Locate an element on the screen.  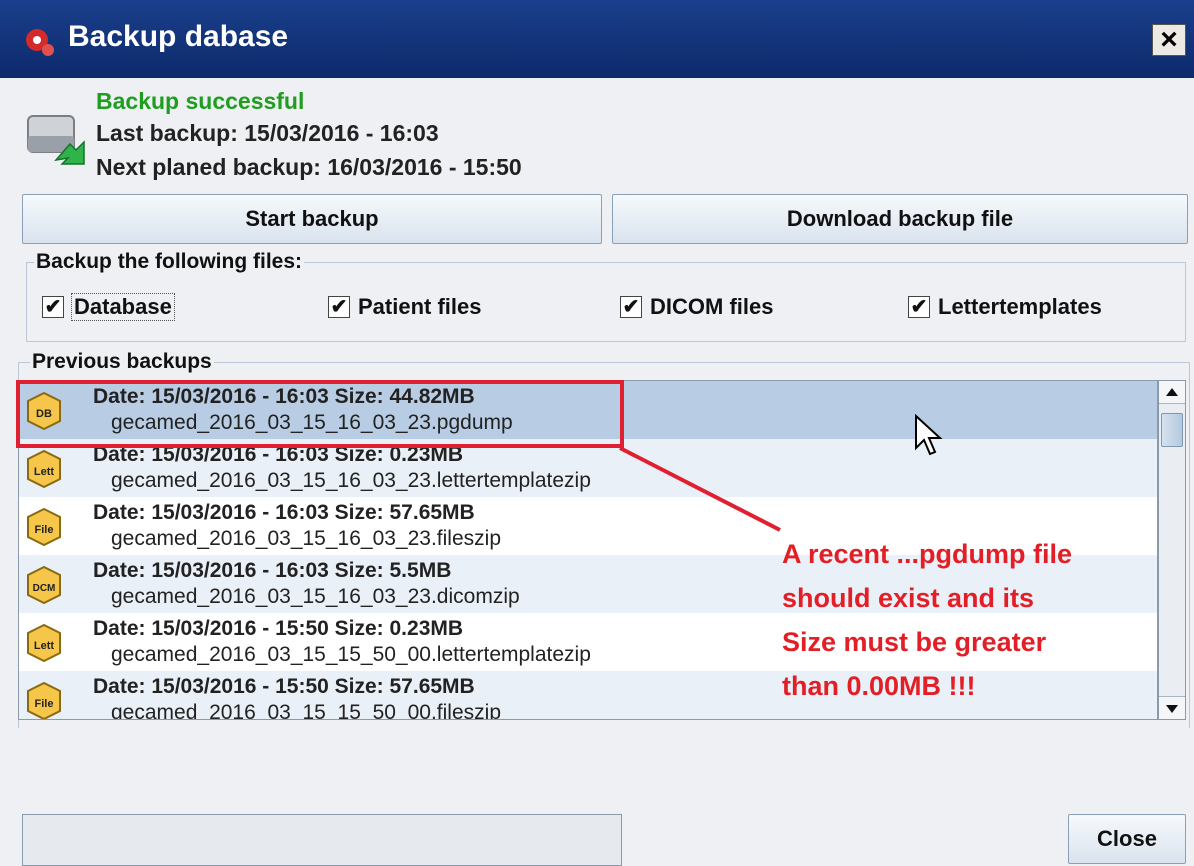
annotation-line-4: than 0.00MB !!! is located at coordinates (879, 686).